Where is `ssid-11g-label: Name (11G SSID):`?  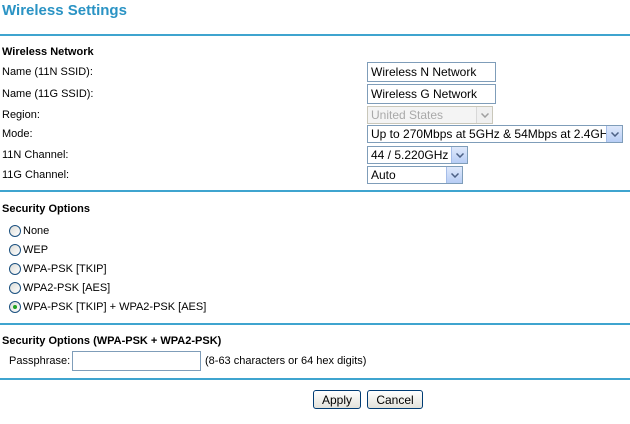
ssid-11g-label: Name (11G SSID): is located at coordinates (48, 94).